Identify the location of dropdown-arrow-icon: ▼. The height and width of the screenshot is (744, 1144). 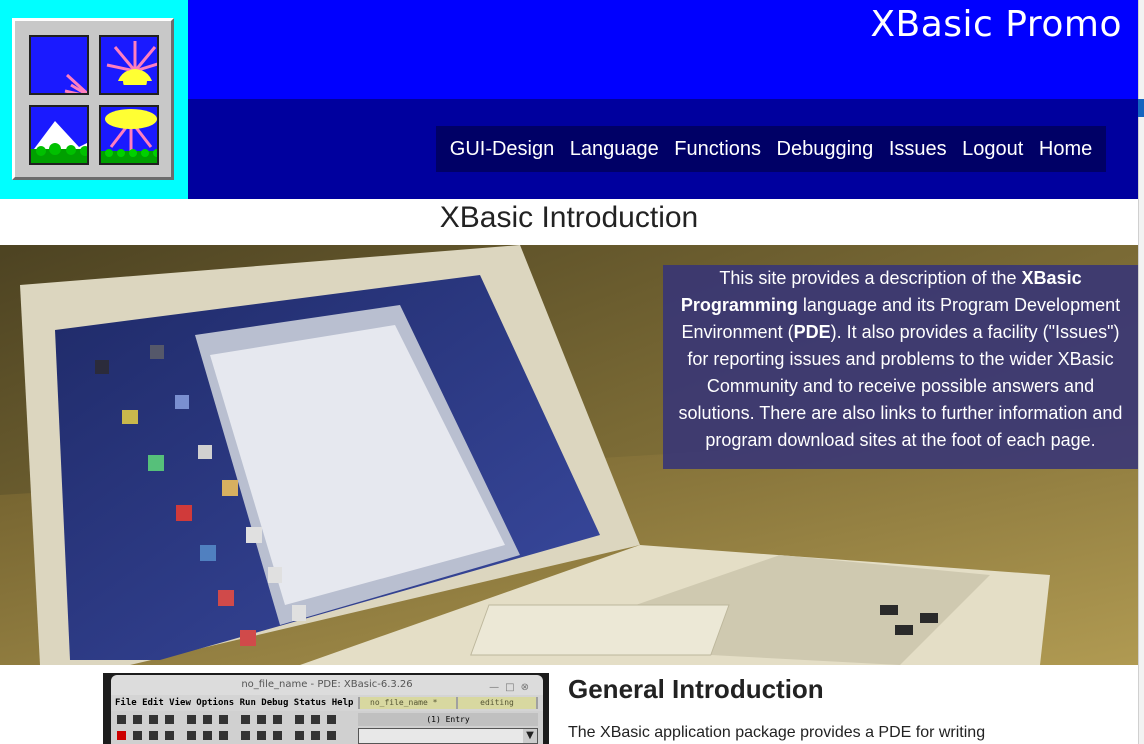
(530, 736).